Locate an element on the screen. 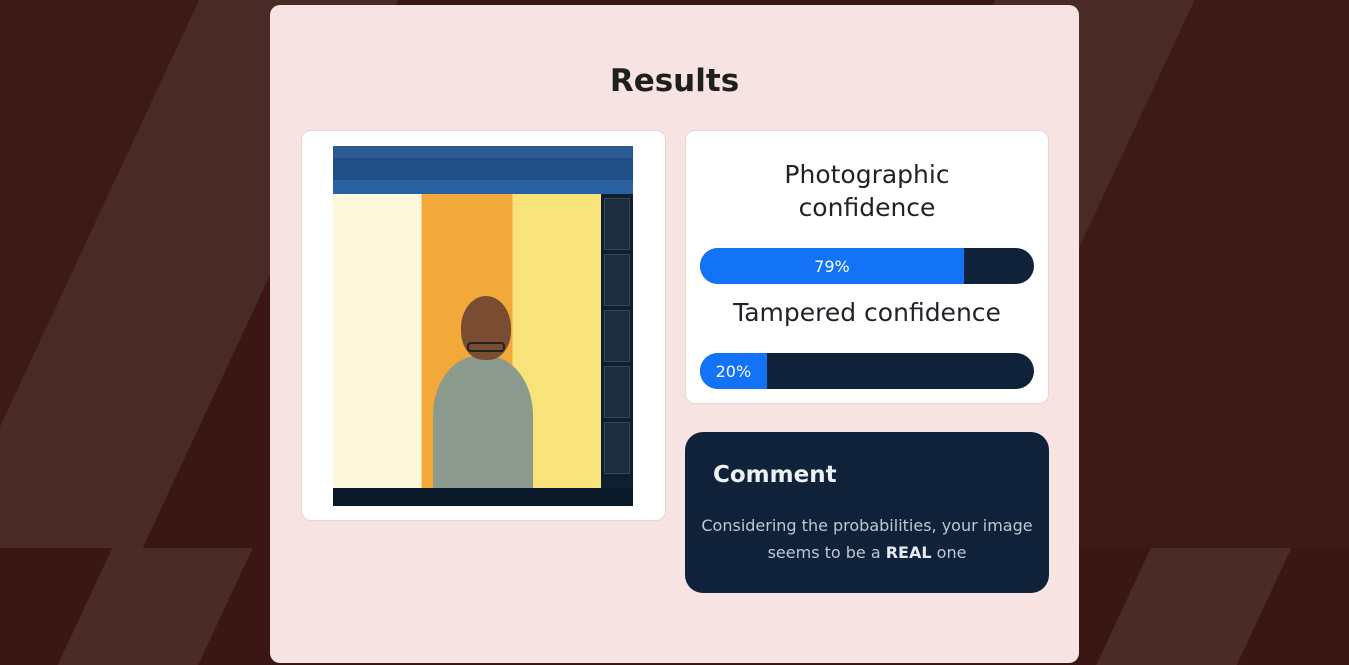  tampered-confidence-value: 20% is located at coordinates (733, 371).